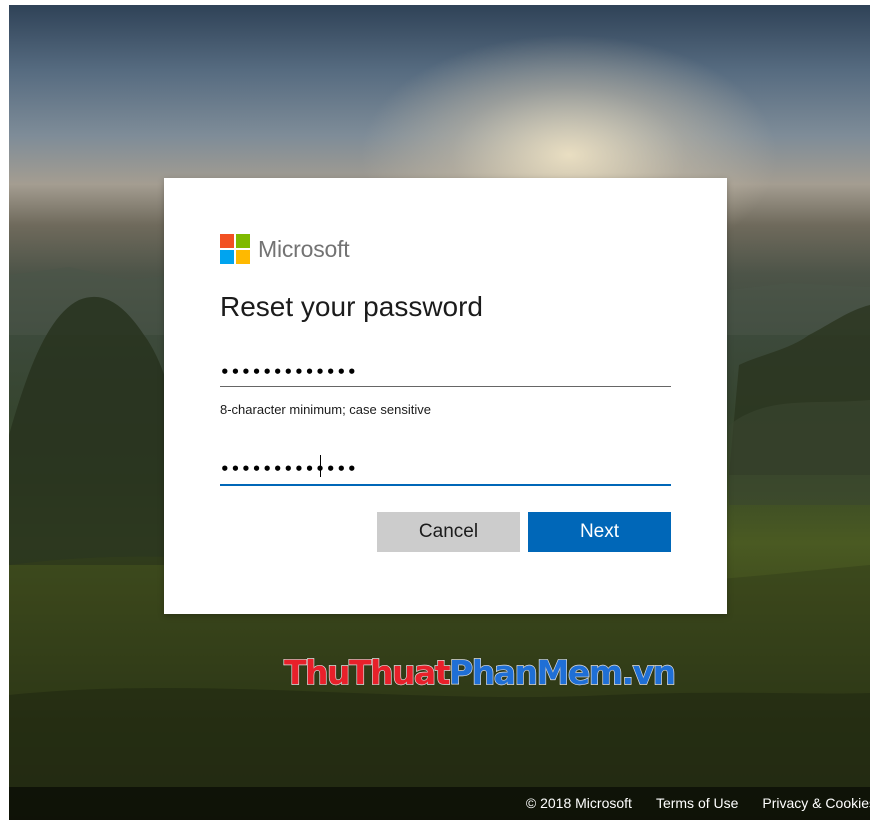 The image size is (870, 820). I want to click on watermark-part-3: Phan, so click(493, 672).